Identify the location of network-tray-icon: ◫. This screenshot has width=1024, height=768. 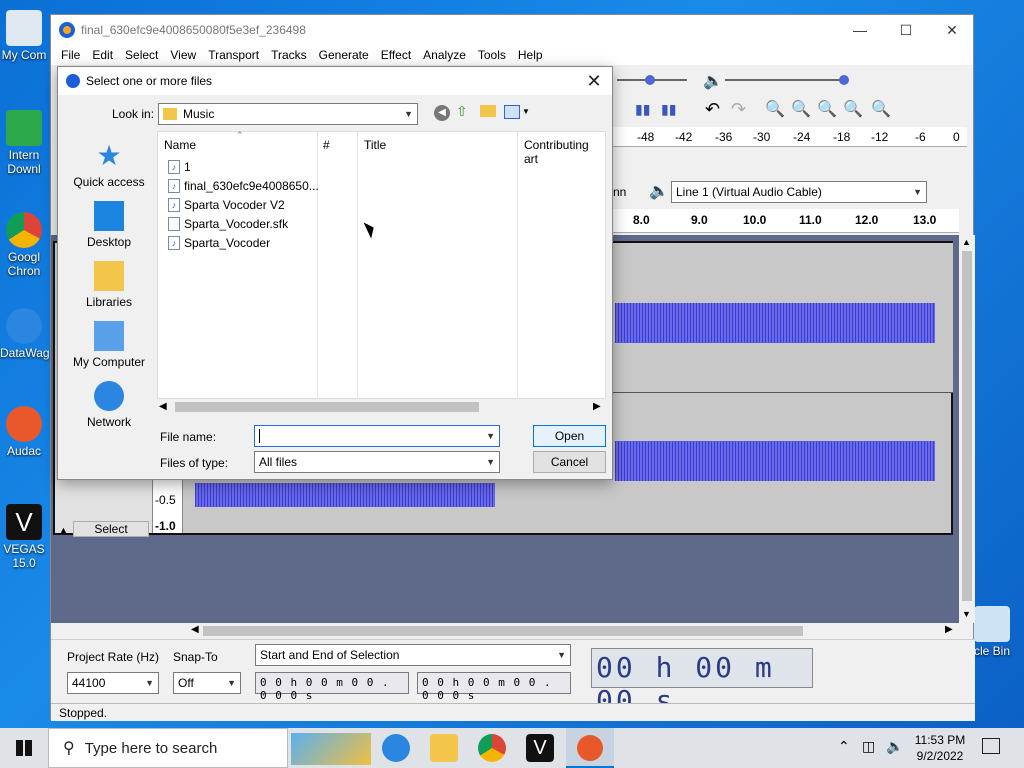
(868, 746).